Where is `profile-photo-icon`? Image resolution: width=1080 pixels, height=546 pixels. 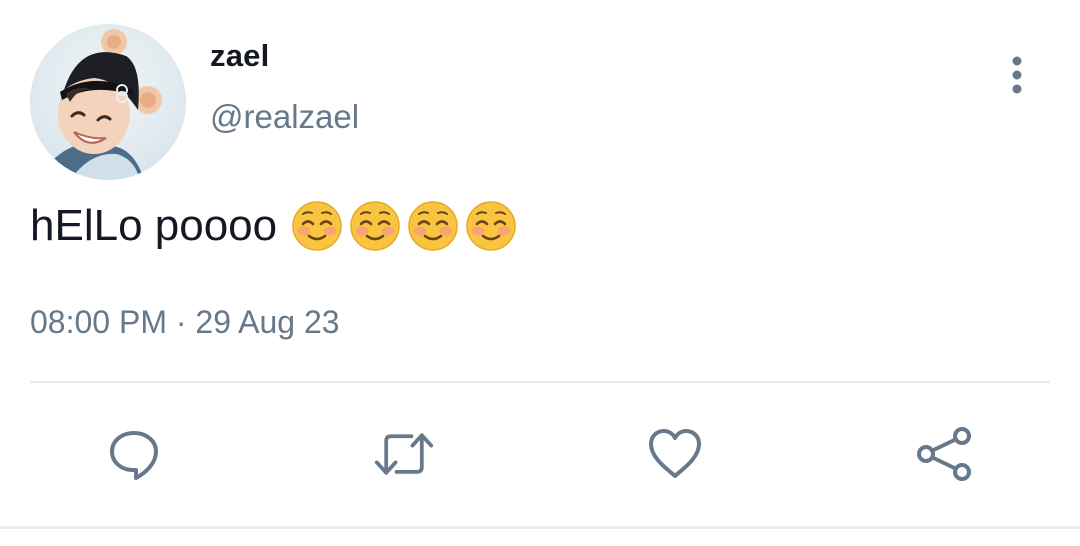
profile-photo-icon is located at coordinates (108, 102).